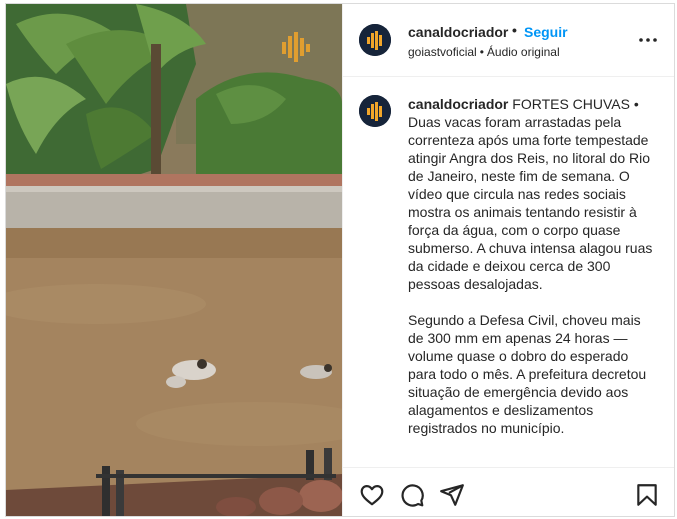 The image size is (677, 519). Describe the element at coordinates (442, 52) in the screenshot. I see `account-link: goiastvoficial` at that location.